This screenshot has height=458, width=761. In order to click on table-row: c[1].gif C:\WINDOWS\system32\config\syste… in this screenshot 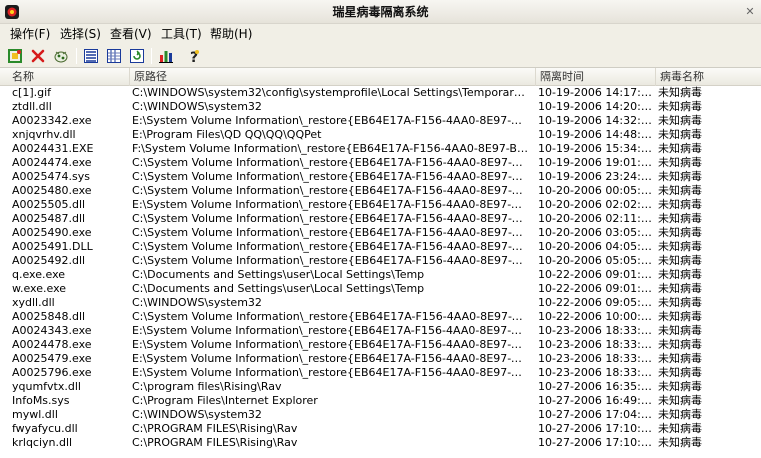, I will do `click(380, 93)`.